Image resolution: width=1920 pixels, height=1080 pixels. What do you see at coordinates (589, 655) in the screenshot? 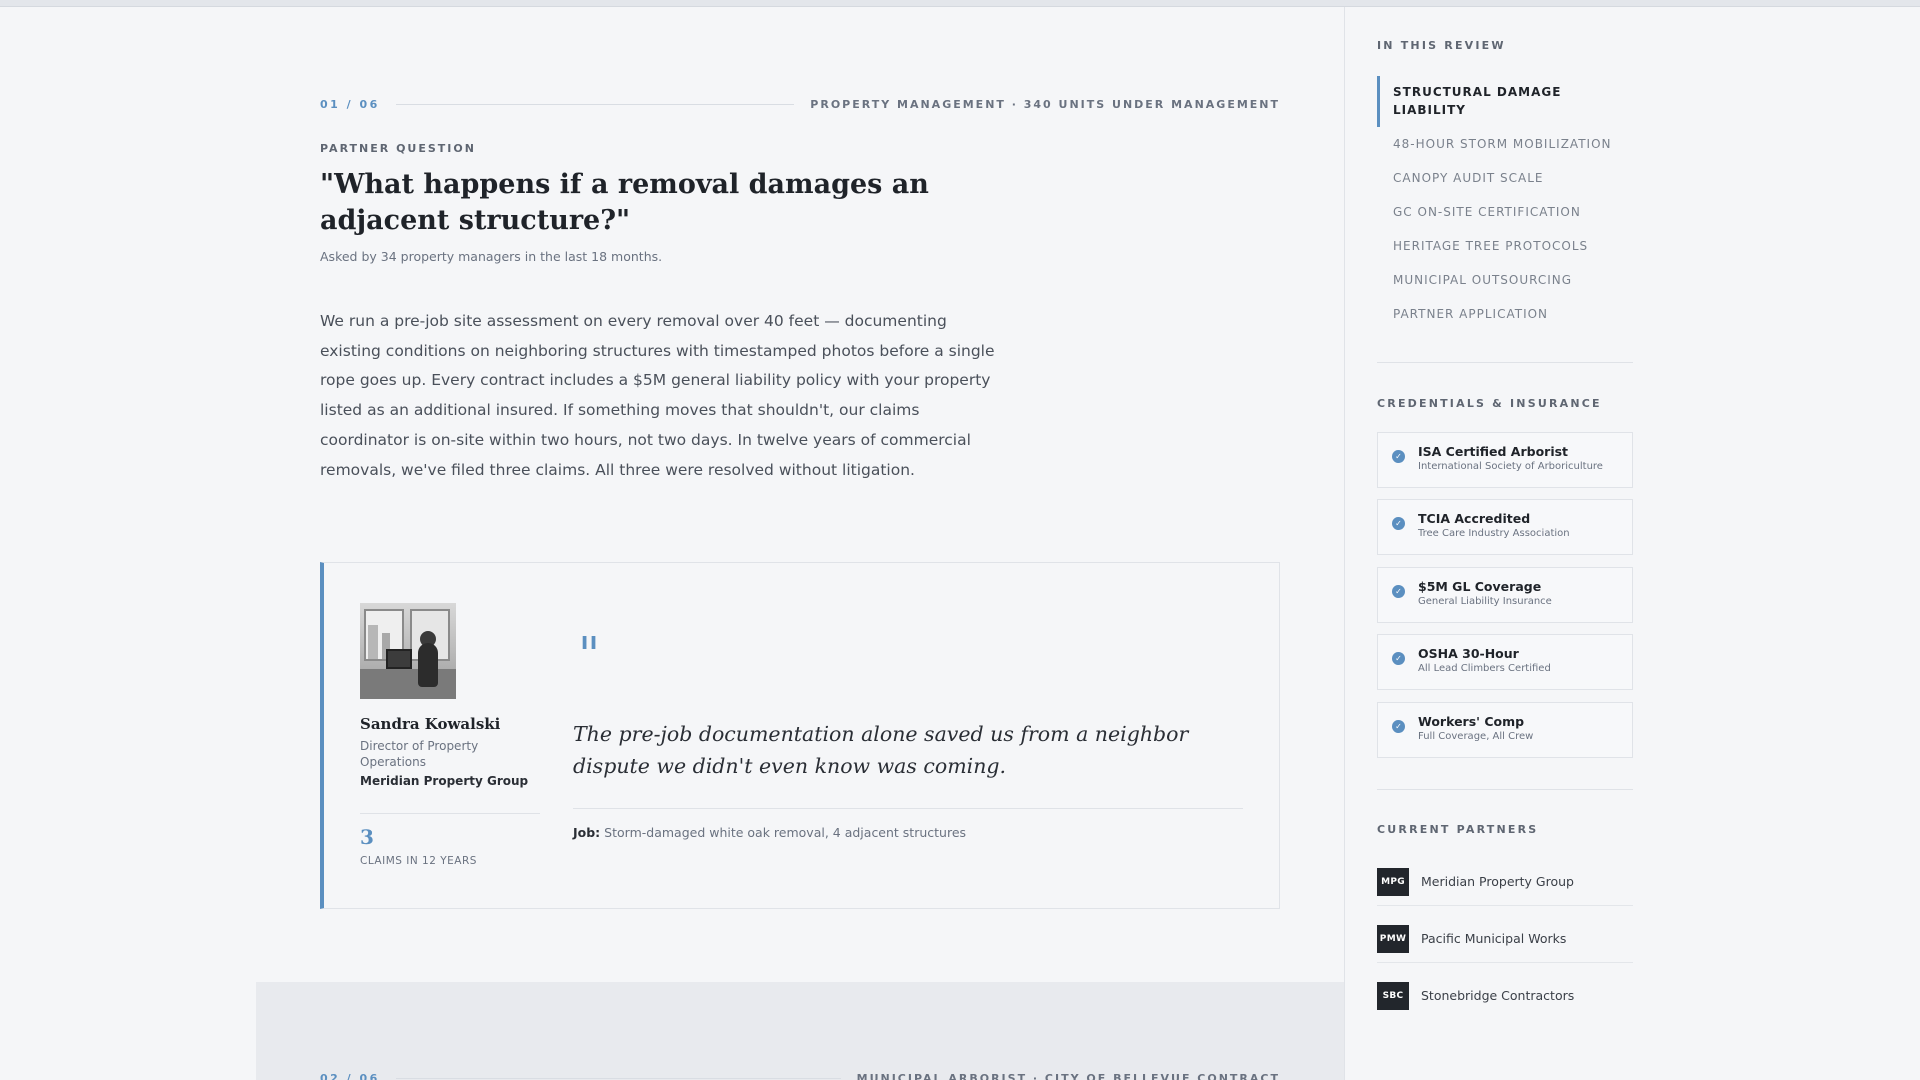
I see `quote-mark-icon: "` at bounding box center [589, 655].